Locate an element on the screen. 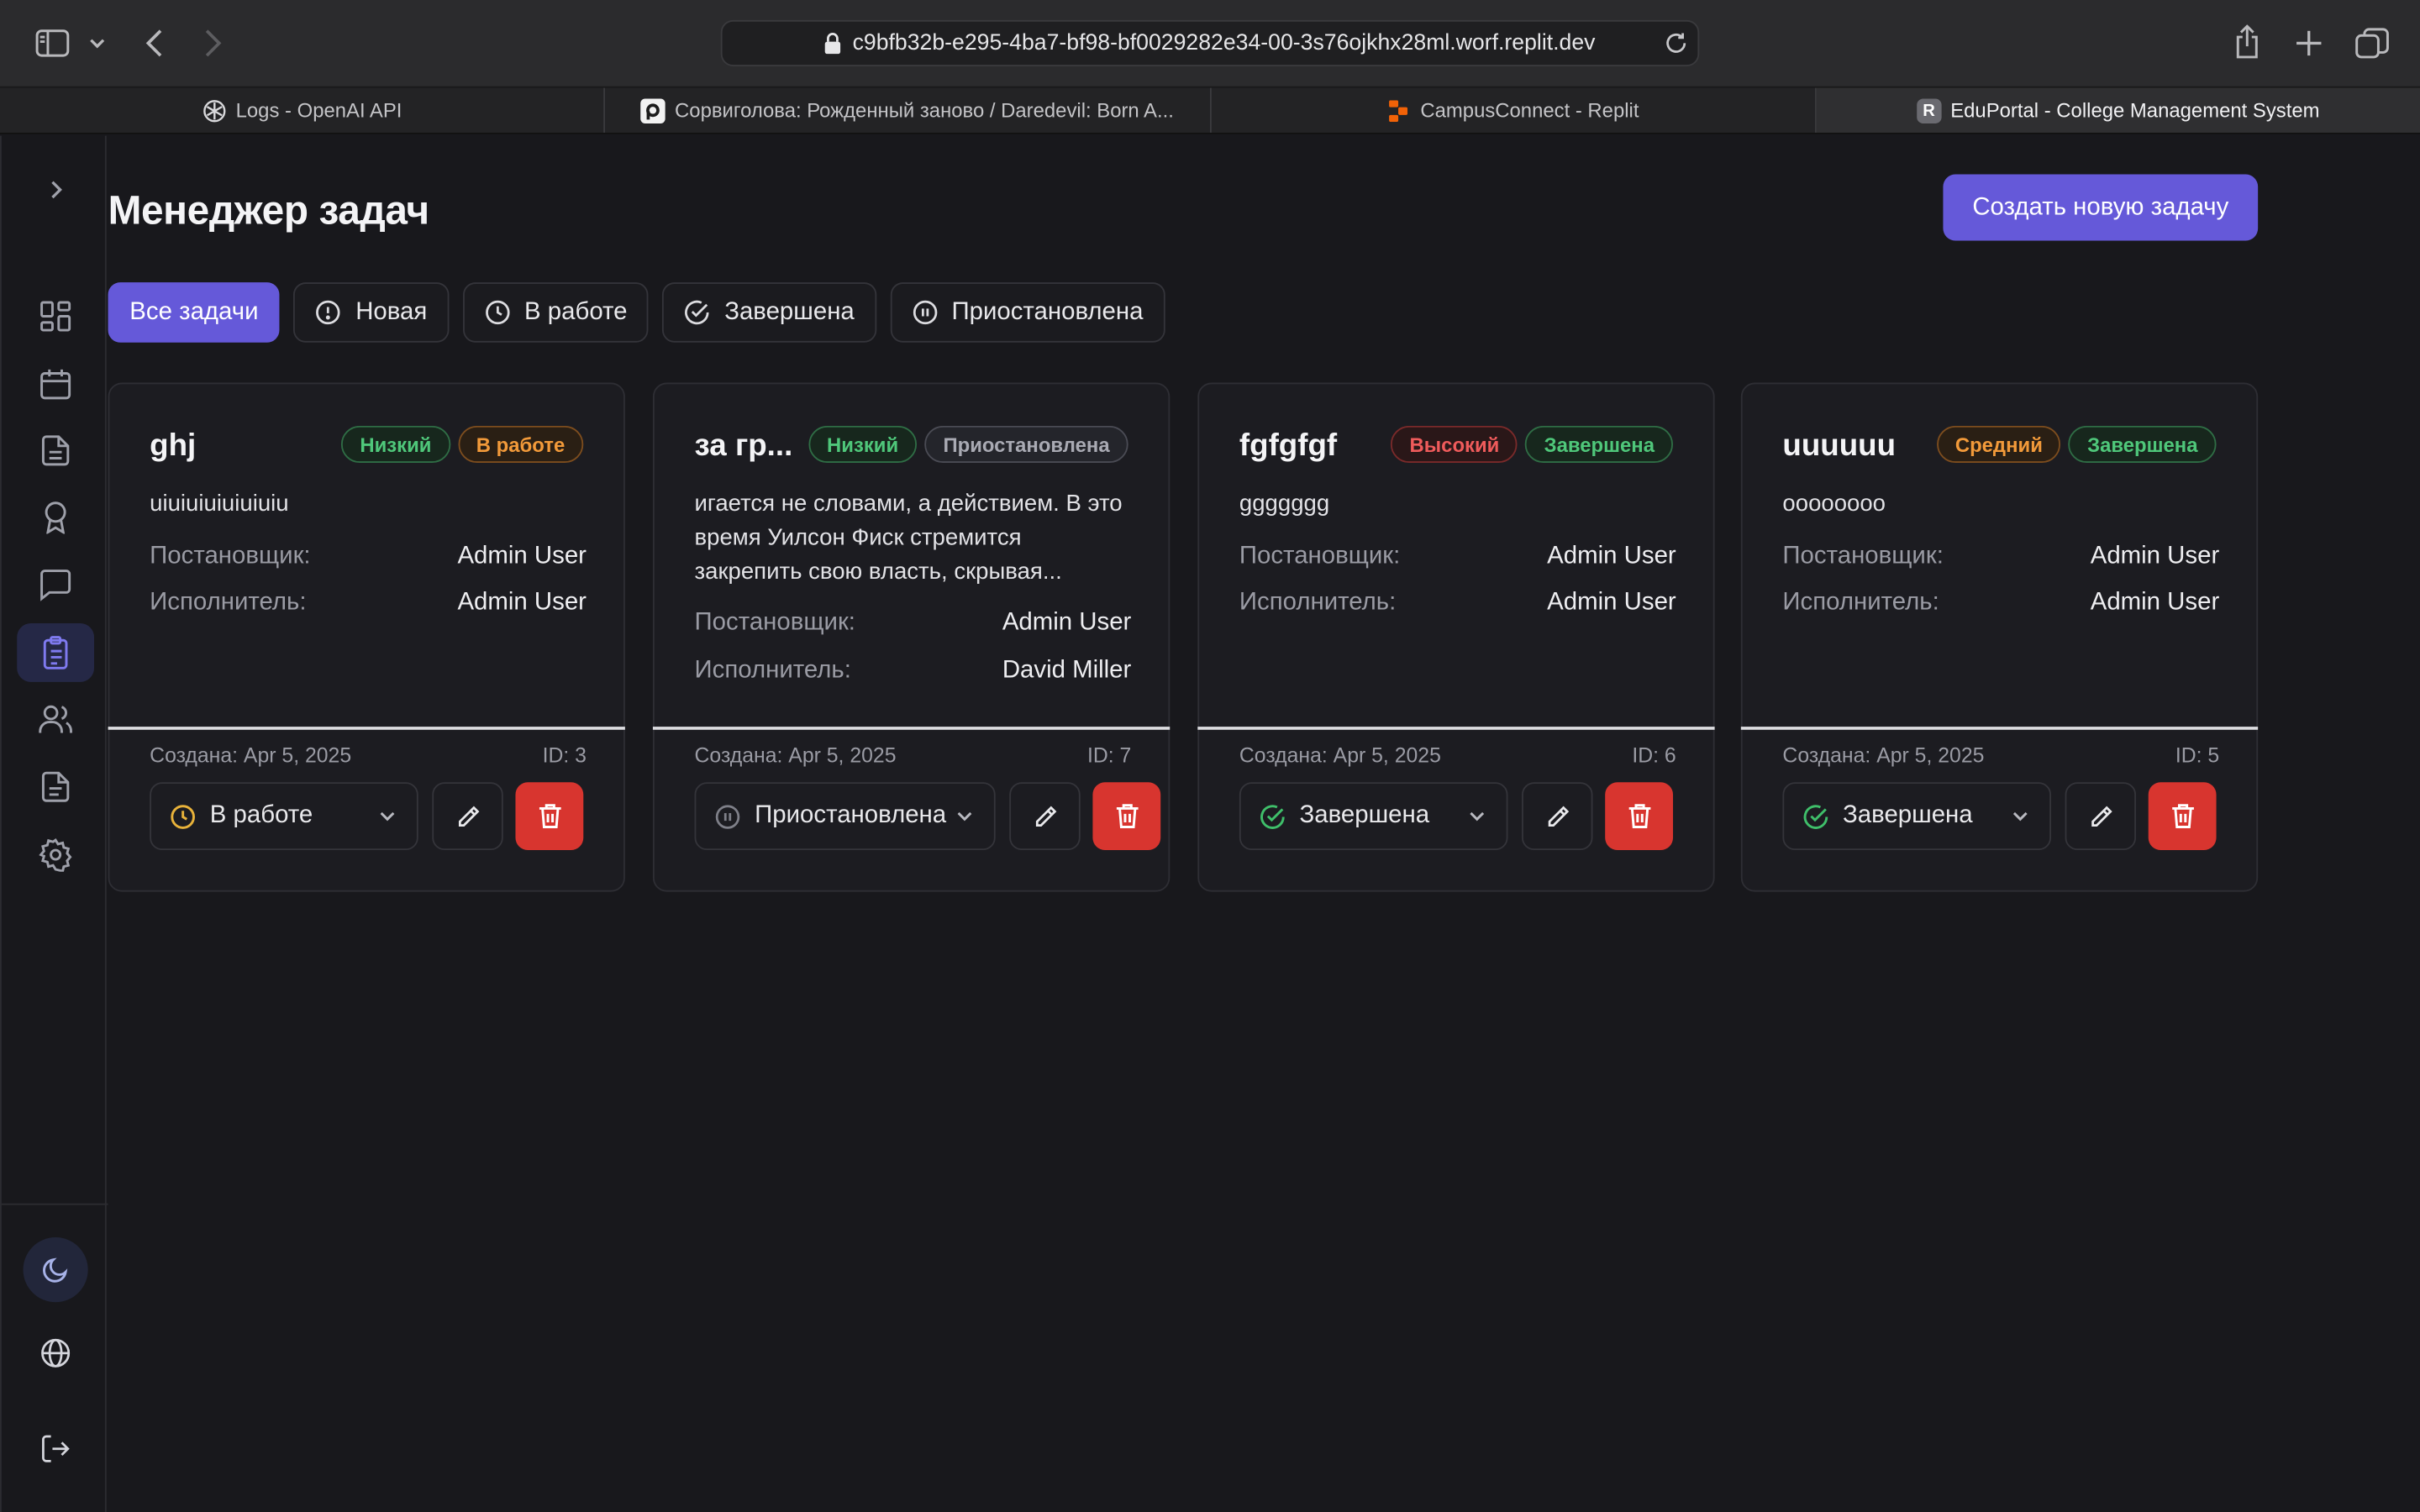 The width and height of the screenshot is (2420, 1512). task-title: ghj is located at coordinates (173, 446).